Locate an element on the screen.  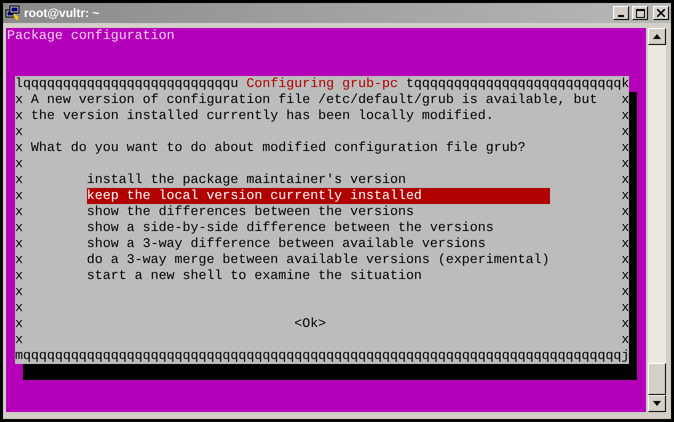
close-icon is located at coordinates (661, 13).